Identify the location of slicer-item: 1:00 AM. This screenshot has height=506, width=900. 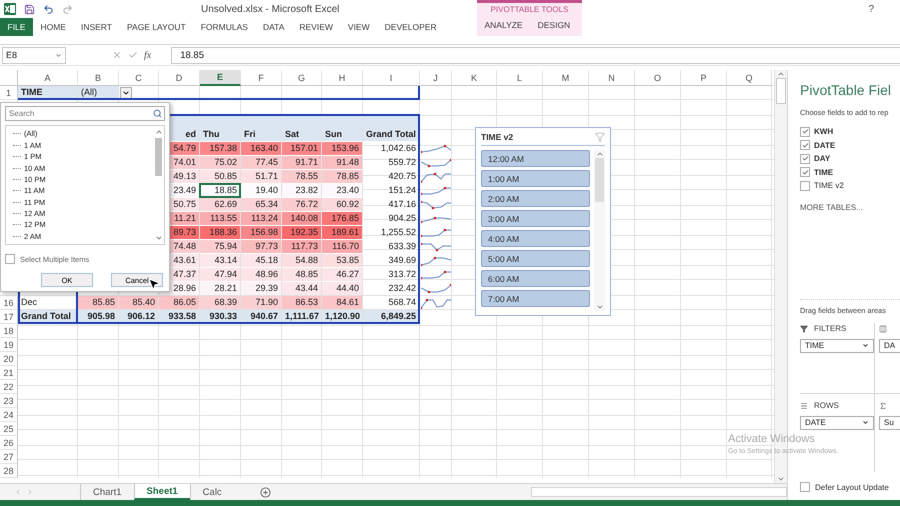
(535, 179).